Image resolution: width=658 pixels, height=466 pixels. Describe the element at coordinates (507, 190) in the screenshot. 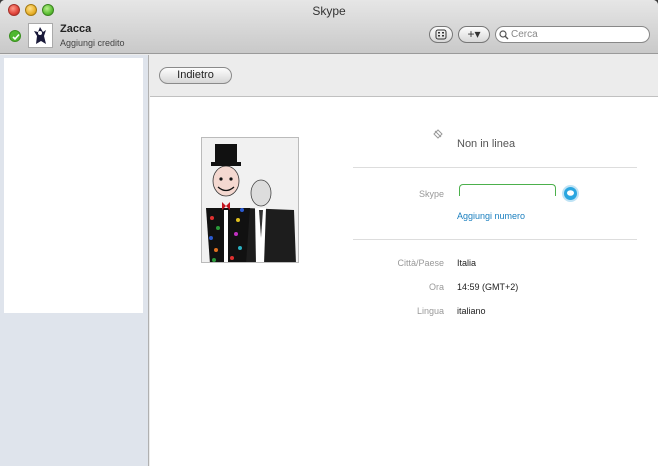

I see `skype-name-field` at that location.